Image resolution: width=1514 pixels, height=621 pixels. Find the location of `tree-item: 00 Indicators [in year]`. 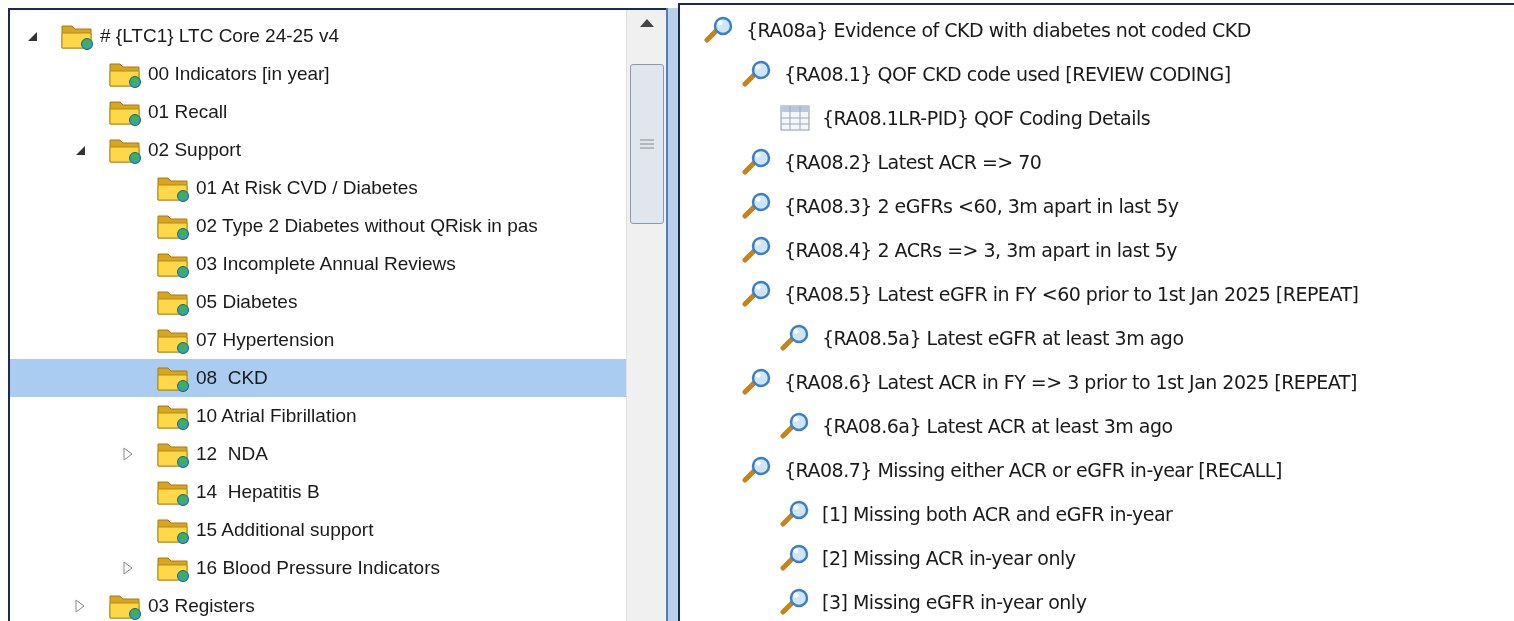

tree-item: 00 Indicators [in year] is located at coordinates (318, 74).